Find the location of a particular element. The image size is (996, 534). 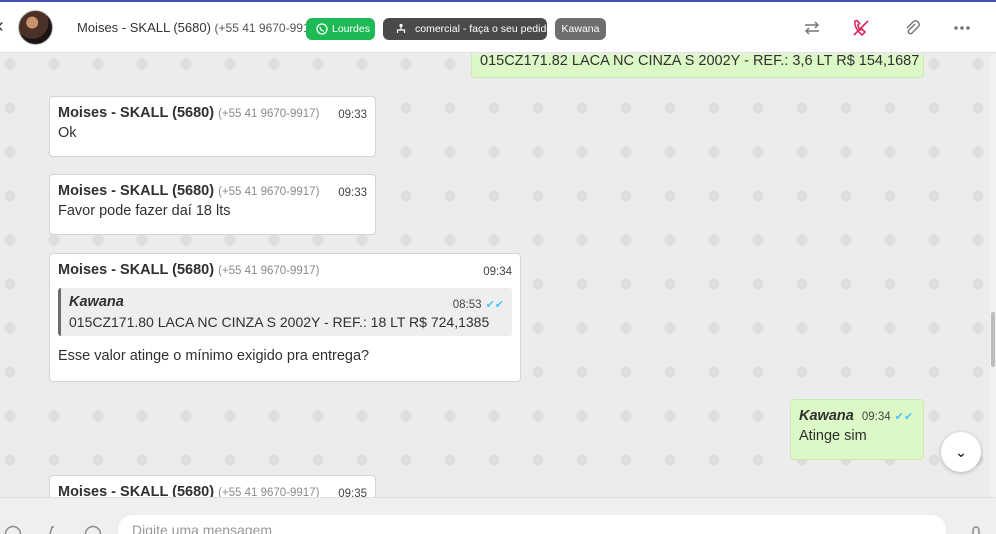

avatar is located at coordinates (35, 27).